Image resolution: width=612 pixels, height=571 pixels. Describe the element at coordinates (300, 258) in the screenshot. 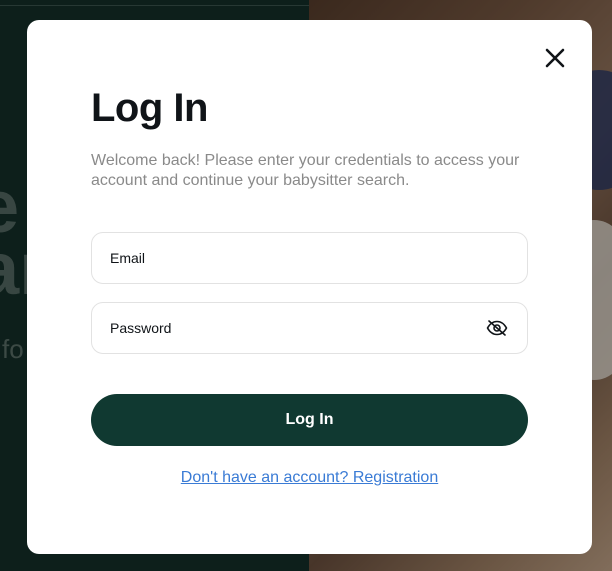

I see `email-input` at that location.